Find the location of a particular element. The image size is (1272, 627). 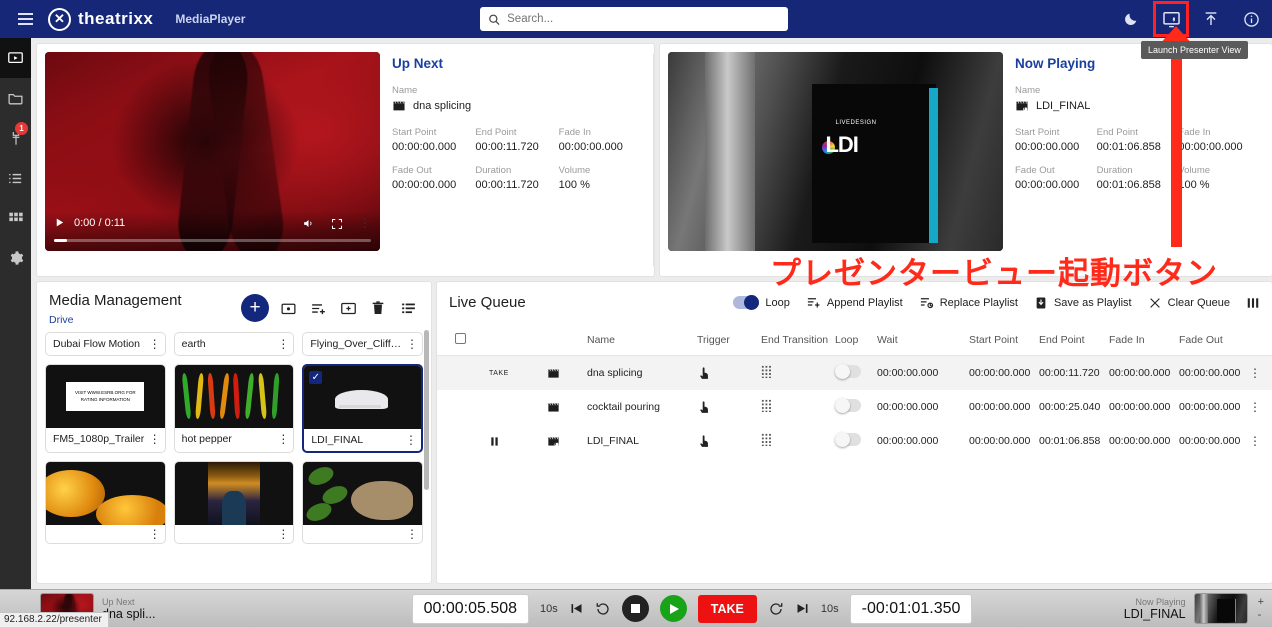

col-fade-in: Fade In is located at coordinates (1144, 340).